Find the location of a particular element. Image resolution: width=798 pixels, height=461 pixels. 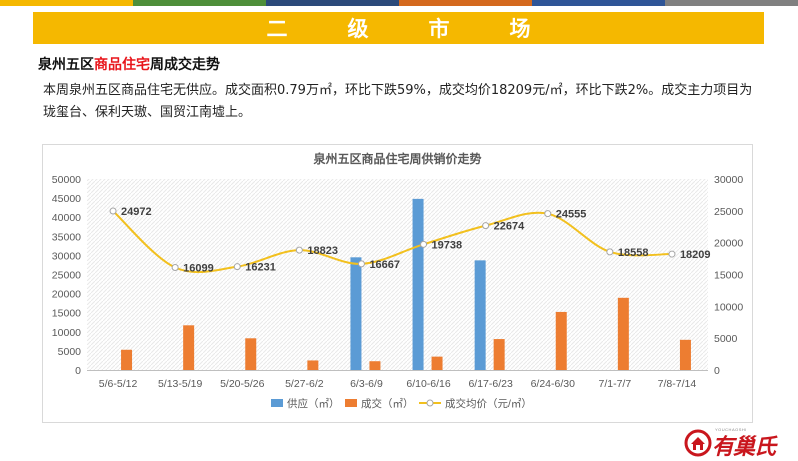

x-tick-label: 6/17-6/23 is located at coordinates (490, 384).